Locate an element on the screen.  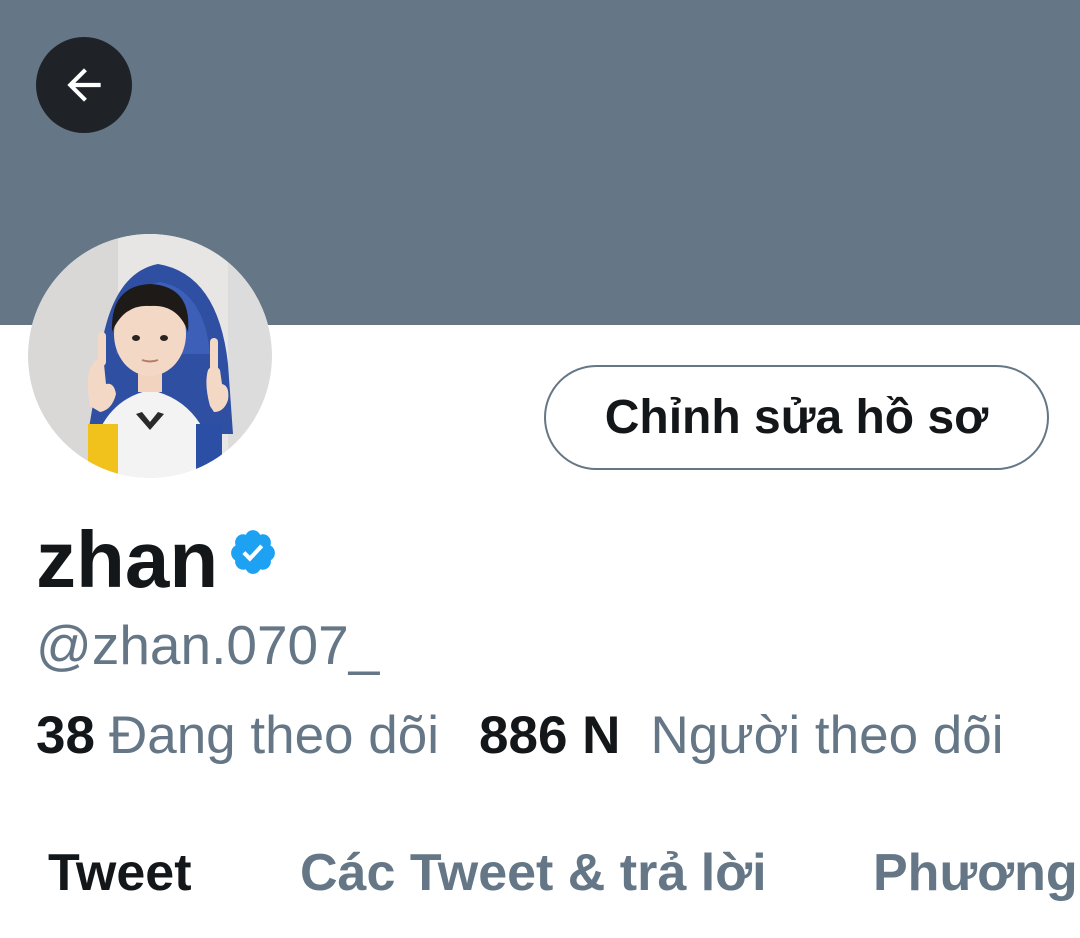
back-button is located at coordinates (84, 85).